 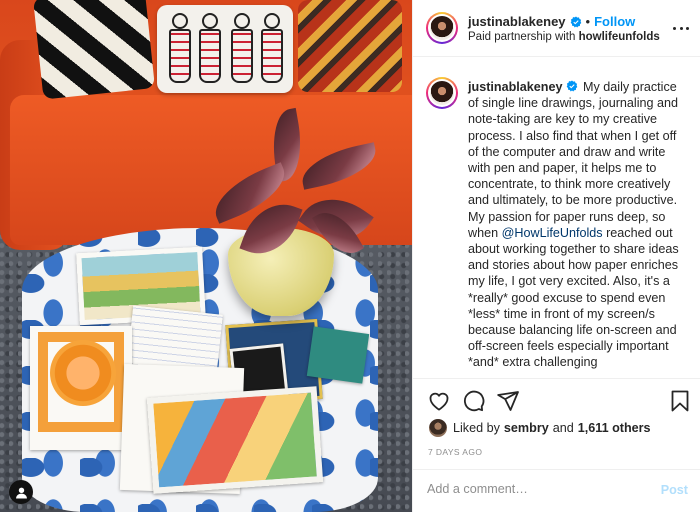 What do you see at coordinates (537, 489) in the screenshot?
I see `comment-input` at bounding box center [537, 489].